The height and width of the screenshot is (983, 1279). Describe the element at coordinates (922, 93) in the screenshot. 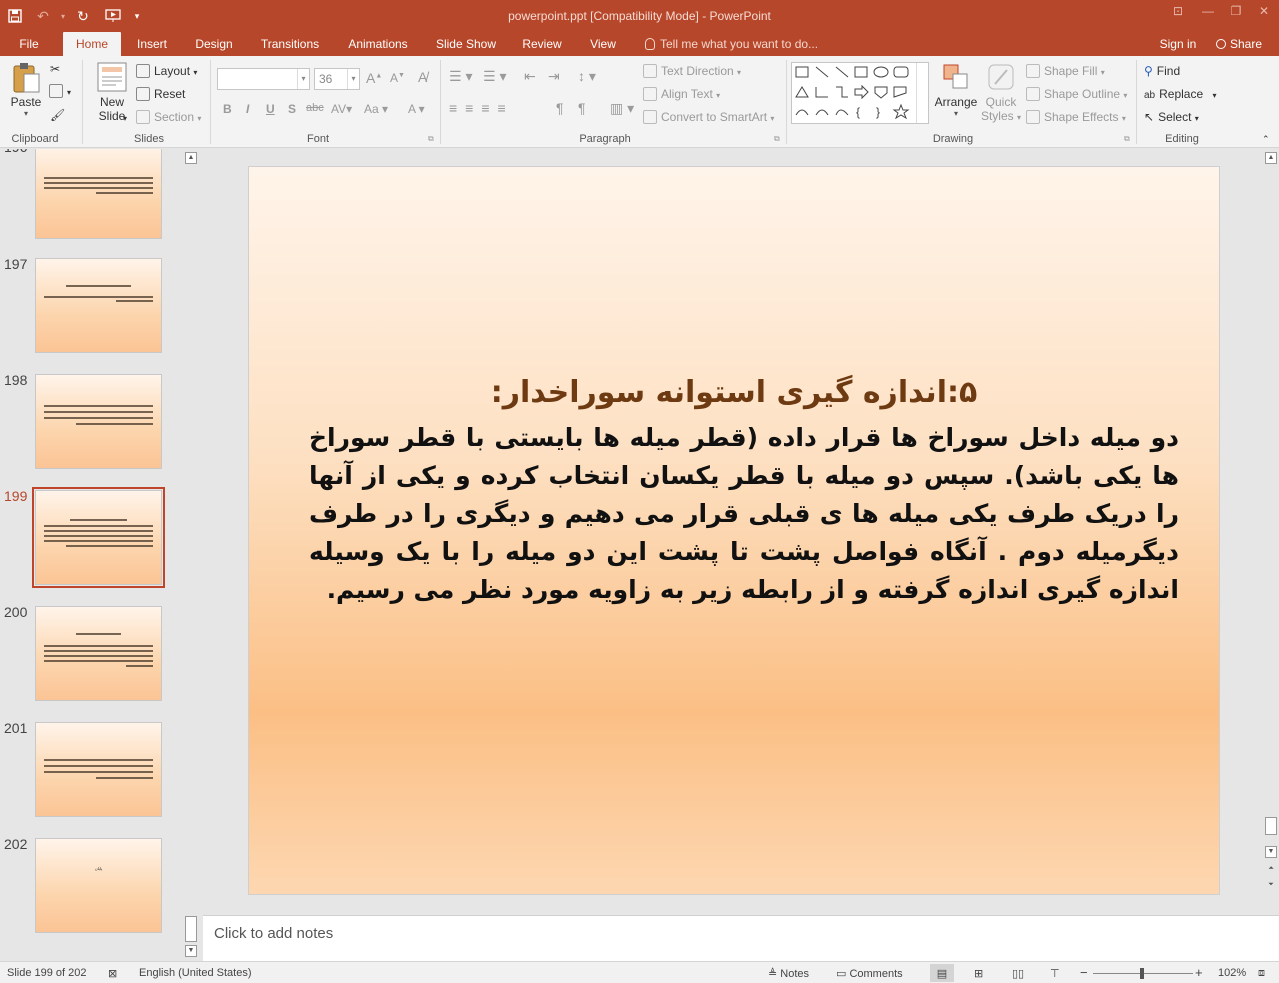

I see `shapes-gallery-scroll` at that location.